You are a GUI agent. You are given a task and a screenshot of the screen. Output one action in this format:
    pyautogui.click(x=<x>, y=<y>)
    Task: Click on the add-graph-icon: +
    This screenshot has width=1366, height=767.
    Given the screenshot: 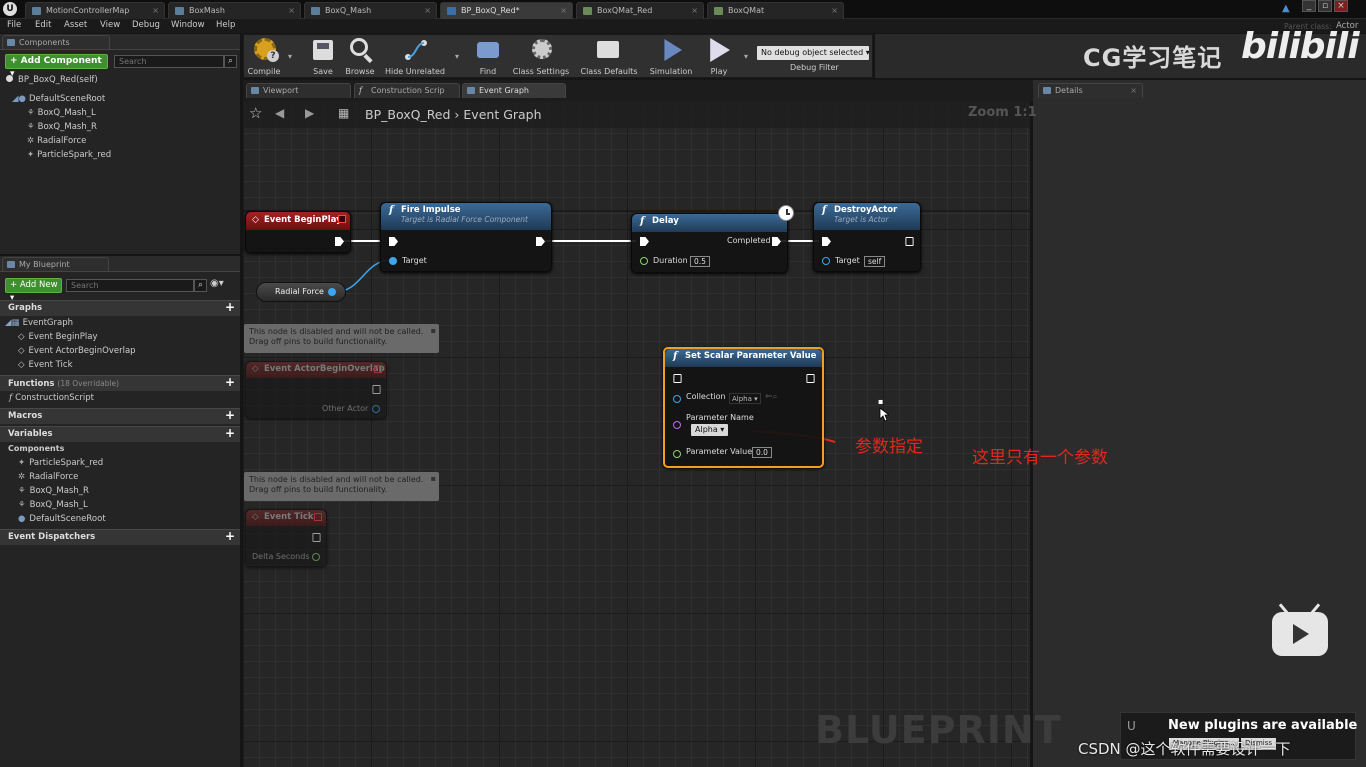 What is the action you would take?
    pyautogui.click(x=230, y=307)
    